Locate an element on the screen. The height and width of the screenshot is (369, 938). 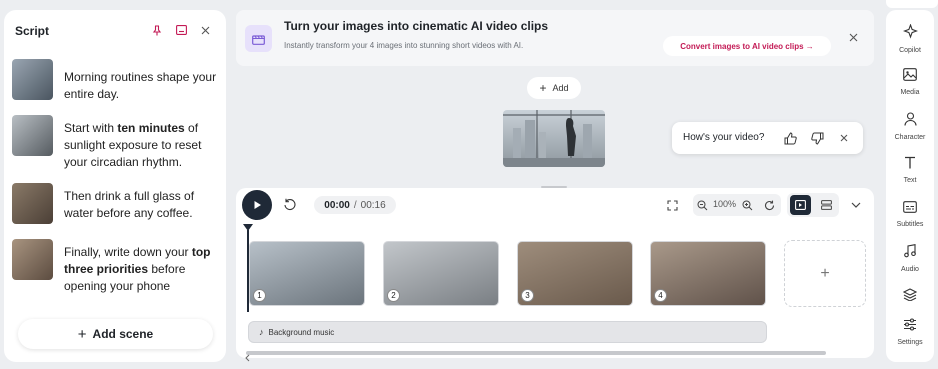
sidebar-item-label: Media is located at coordinates (910, 92).